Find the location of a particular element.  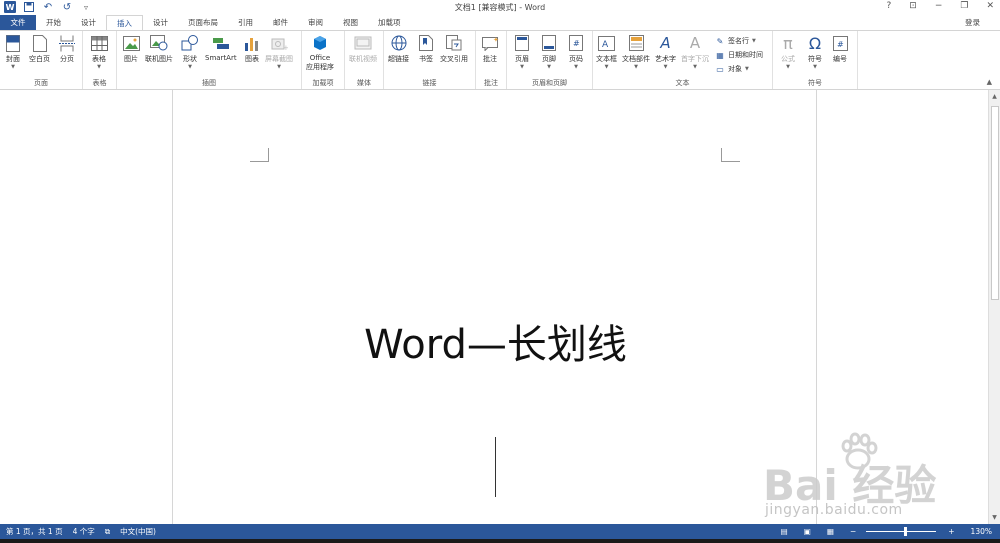

footer-icon is located at coordinates (549, 43).